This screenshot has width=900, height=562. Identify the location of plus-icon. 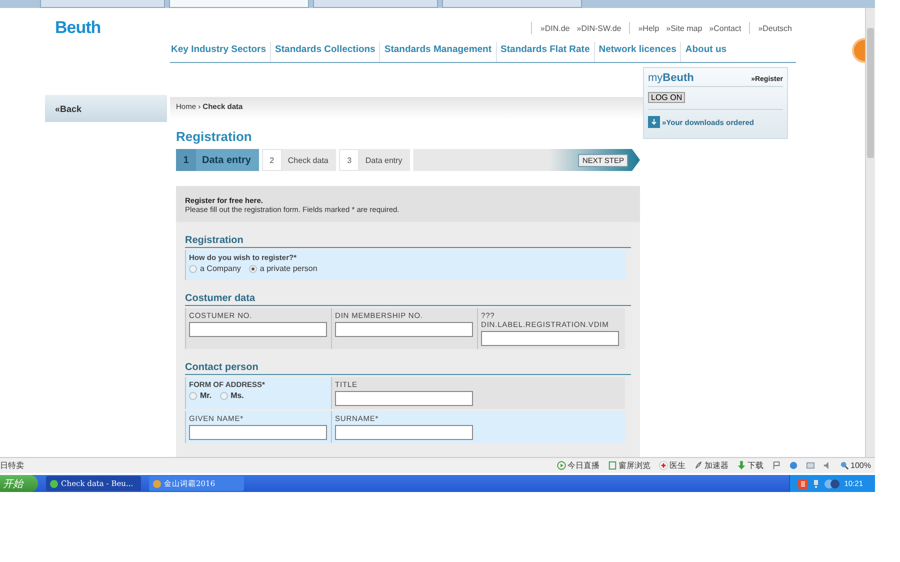
(663, 465).